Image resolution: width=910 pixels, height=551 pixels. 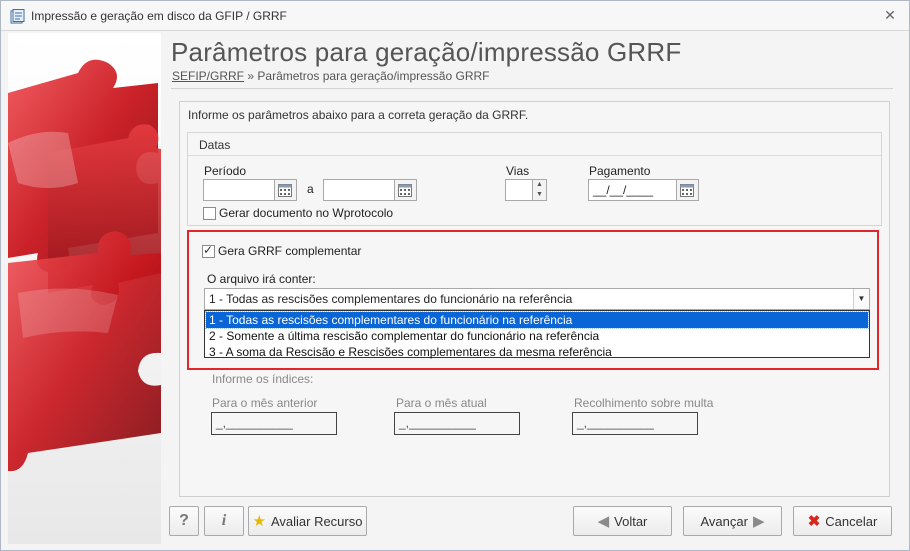 I want to click on multa-label: Recolhimento sobre multa, so click(x=644, y=403).